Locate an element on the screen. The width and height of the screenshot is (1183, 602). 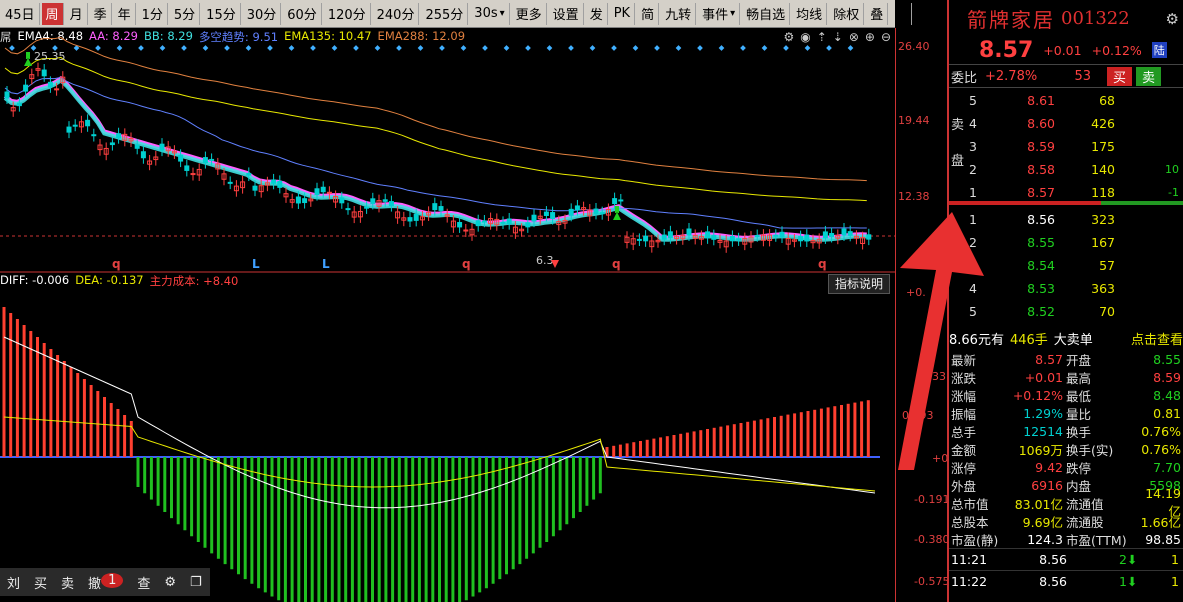
bid-row: 1 8.56 323 is located at coordinates (1066, 219).